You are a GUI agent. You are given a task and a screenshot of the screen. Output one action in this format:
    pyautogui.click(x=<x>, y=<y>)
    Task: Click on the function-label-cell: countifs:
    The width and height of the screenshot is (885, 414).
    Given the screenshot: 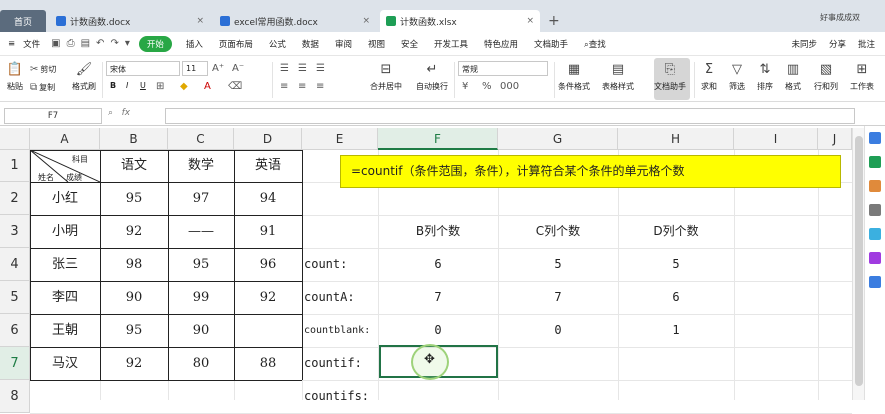 What is the action you would take?
    pyautogui.click(x=336, y=396)
    